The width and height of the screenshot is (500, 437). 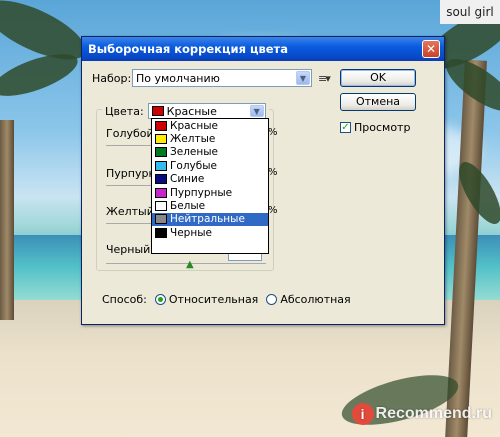 What do you see at coordinates (193, 139) in the screenshot?
I see `dropdown-item-label: Желтые` at bounding box center [193, 139].